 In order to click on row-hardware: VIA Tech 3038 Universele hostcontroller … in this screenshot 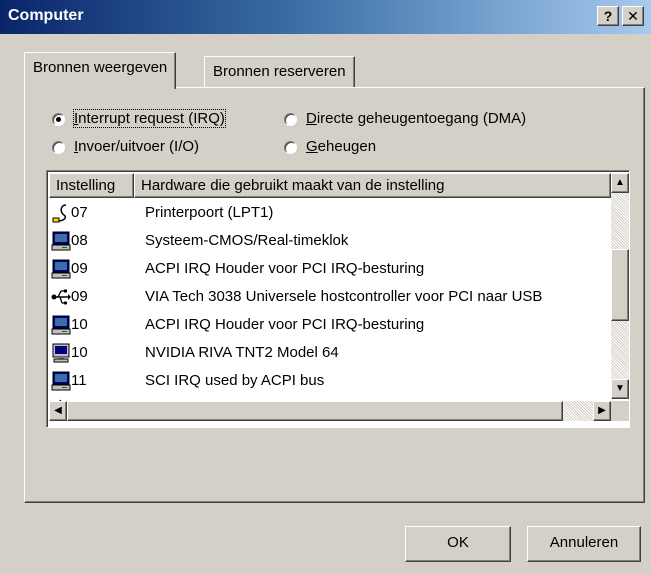, I will do `click(344, 296)`.